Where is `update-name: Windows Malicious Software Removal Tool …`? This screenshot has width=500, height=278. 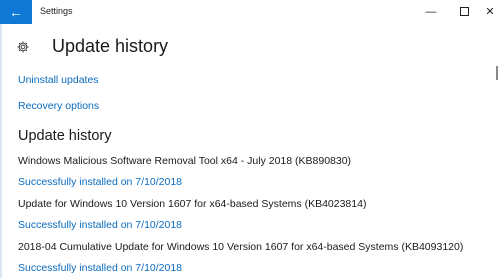 update-name: Windows Malicious Software Removal Tool … is located at coordinates (185, 161).